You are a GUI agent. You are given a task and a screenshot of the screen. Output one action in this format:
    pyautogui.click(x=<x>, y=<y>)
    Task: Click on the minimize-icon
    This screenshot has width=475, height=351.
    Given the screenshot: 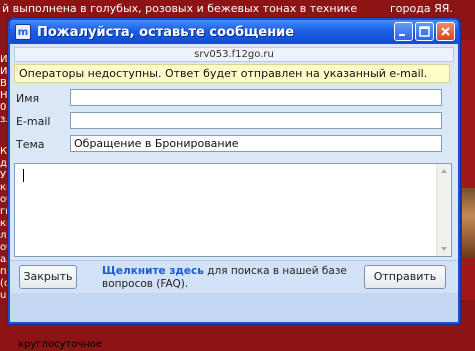 What is the action you would take?
    pyautogui.click(x=402, y=35)
    